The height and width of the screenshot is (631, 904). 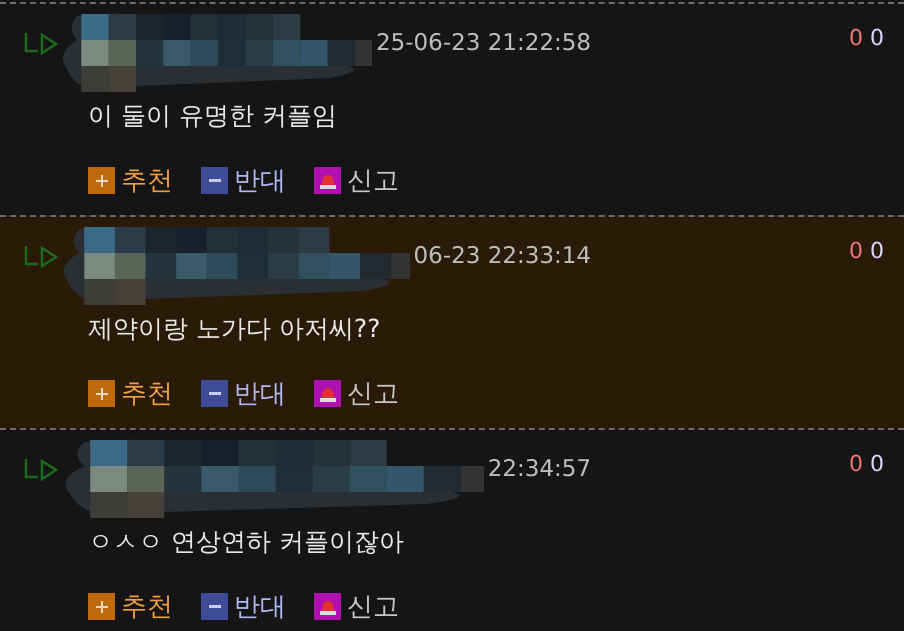 What do you see at coordinates (539, 469) in the screenshot?
I see `comment-date: 22:34:57` at bounding box center [539, 469].